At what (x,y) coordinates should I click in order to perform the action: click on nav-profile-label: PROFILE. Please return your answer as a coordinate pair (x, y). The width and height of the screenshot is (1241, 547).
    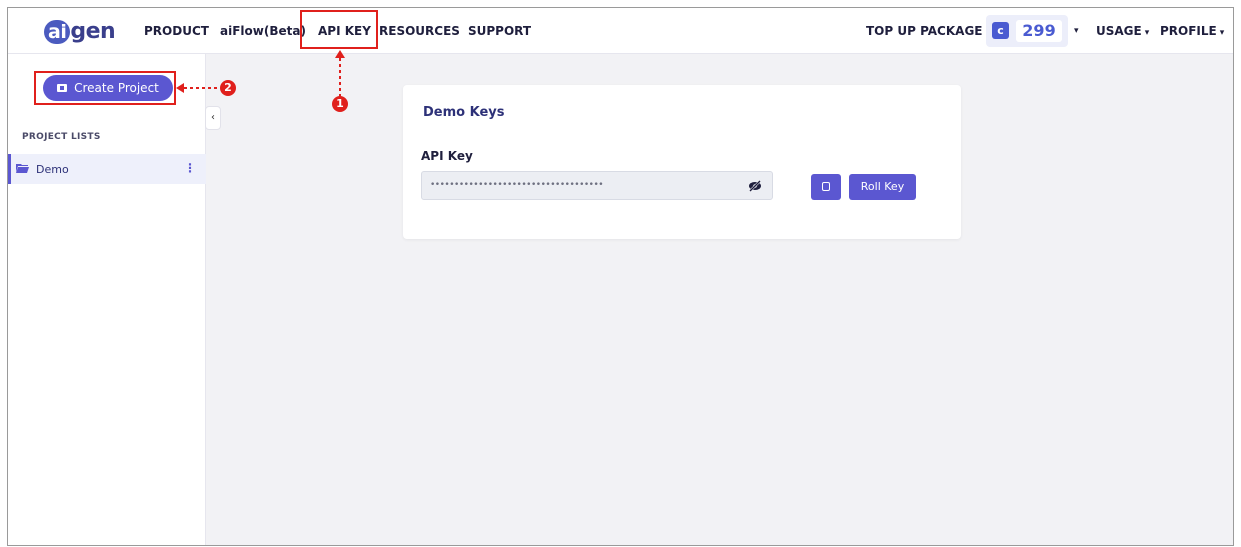
    Looking at the image, I should click on (1188, 31).